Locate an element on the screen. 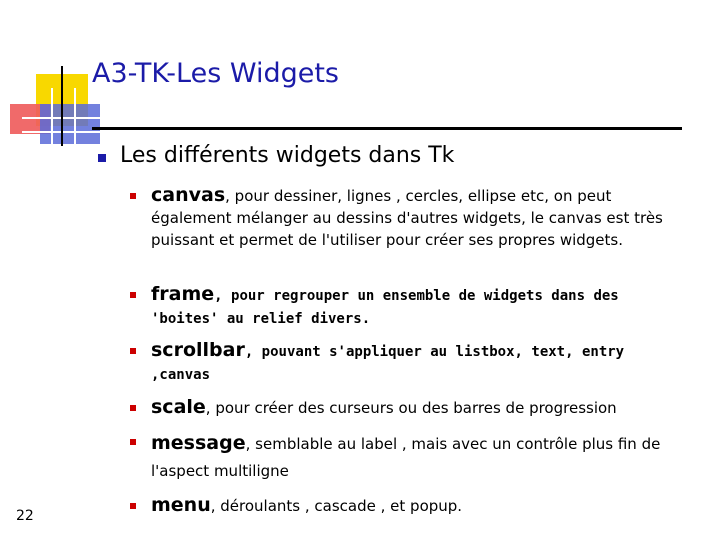 This screenshot has width=720, height=540. section-heading: Les différents widgets dans Tk is located at coordinates (287, 155).